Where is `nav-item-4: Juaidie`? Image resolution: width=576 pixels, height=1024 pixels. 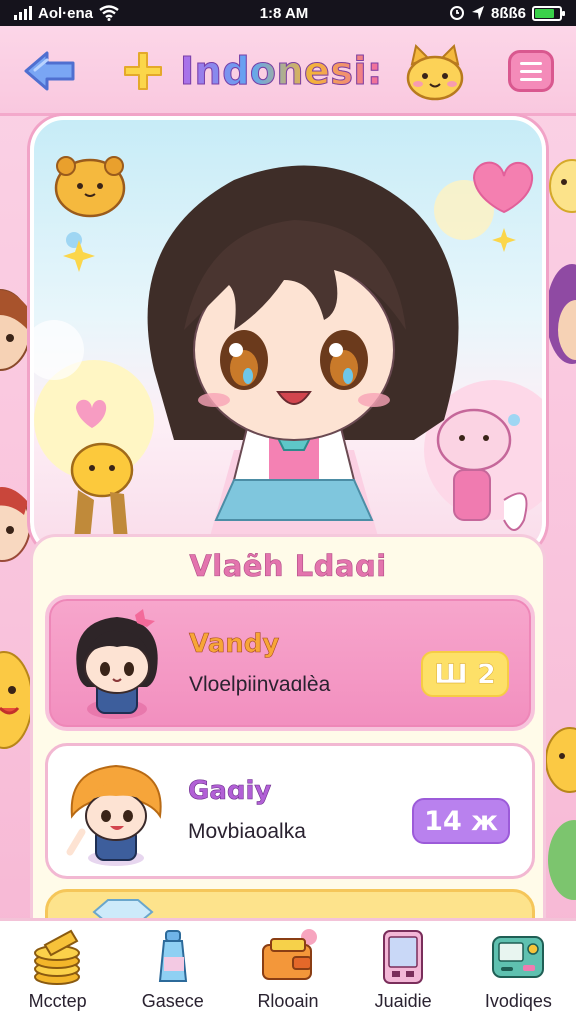 nav-item-4: Juaidie is located at coordinates (403, 969).